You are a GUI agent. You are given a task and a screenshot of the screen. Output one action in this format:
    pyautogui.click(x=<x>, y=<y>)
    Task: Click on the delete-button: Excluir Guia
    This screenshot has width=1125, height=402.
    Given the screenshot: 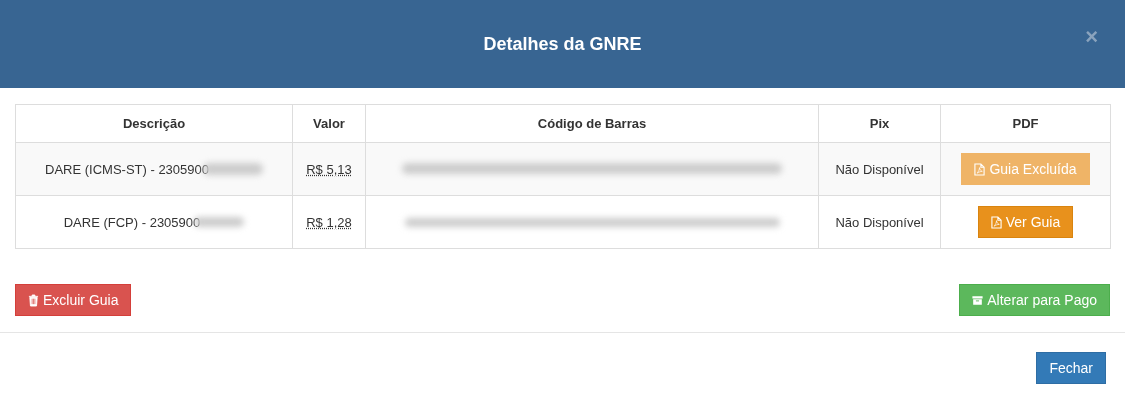 What is the action you would take?
    pyautogui.click(x=73, y=300)
    